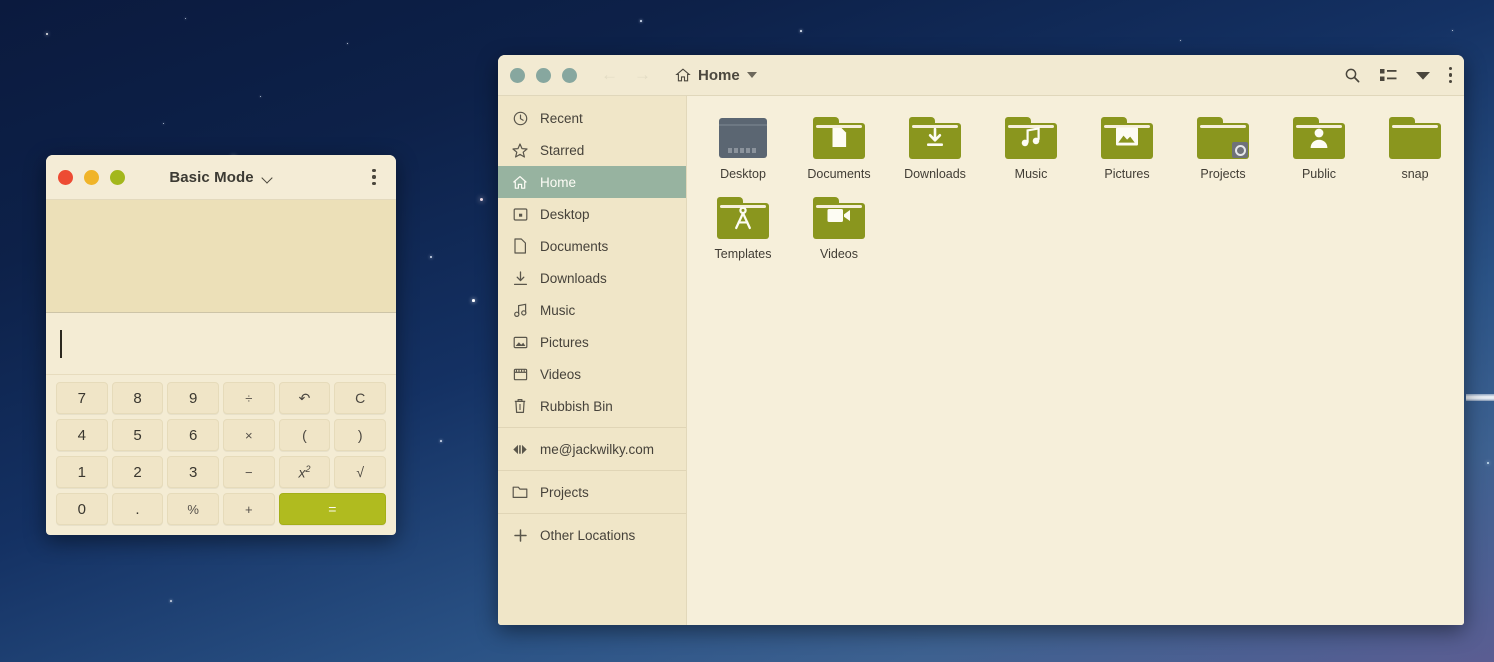 This screenshot has height=662, width=1494. I want to click on breadcrumb: Home, so click(716, 75).